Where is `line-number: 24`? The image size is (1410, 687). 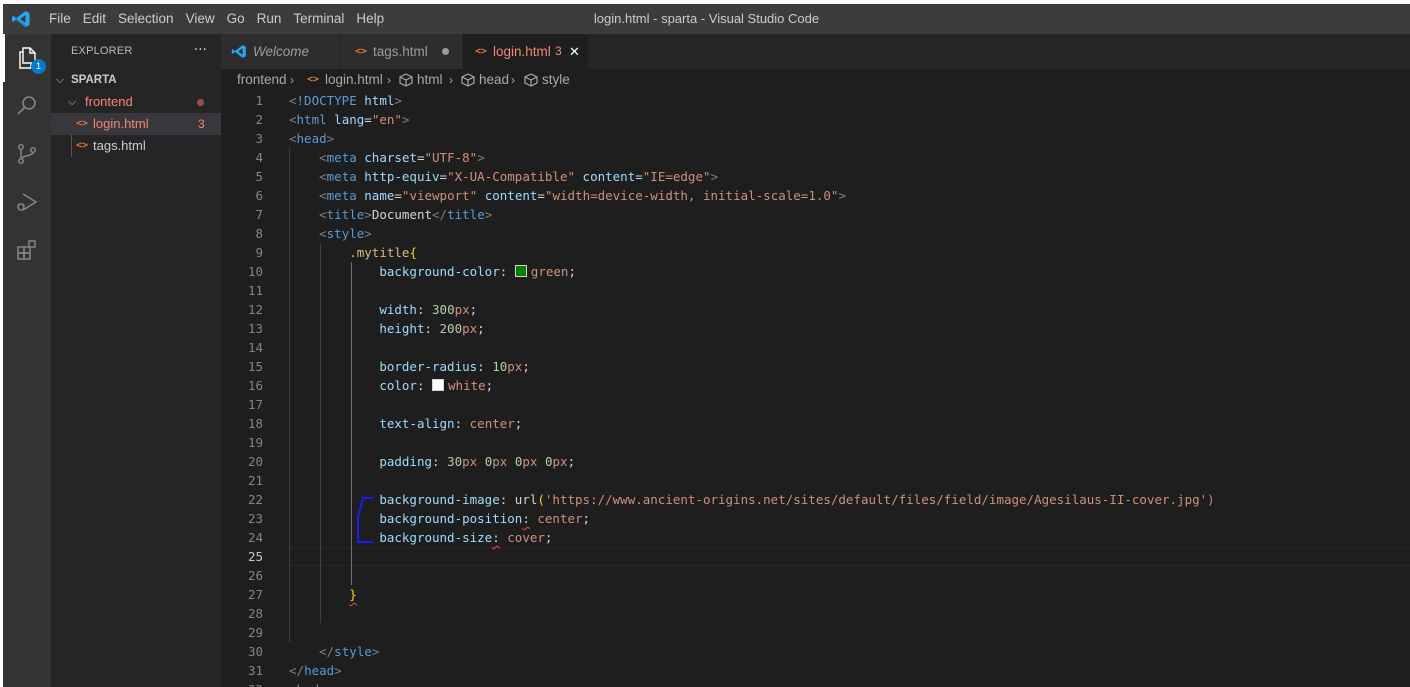
line-number: 24 is located at coordinates (255, 537).